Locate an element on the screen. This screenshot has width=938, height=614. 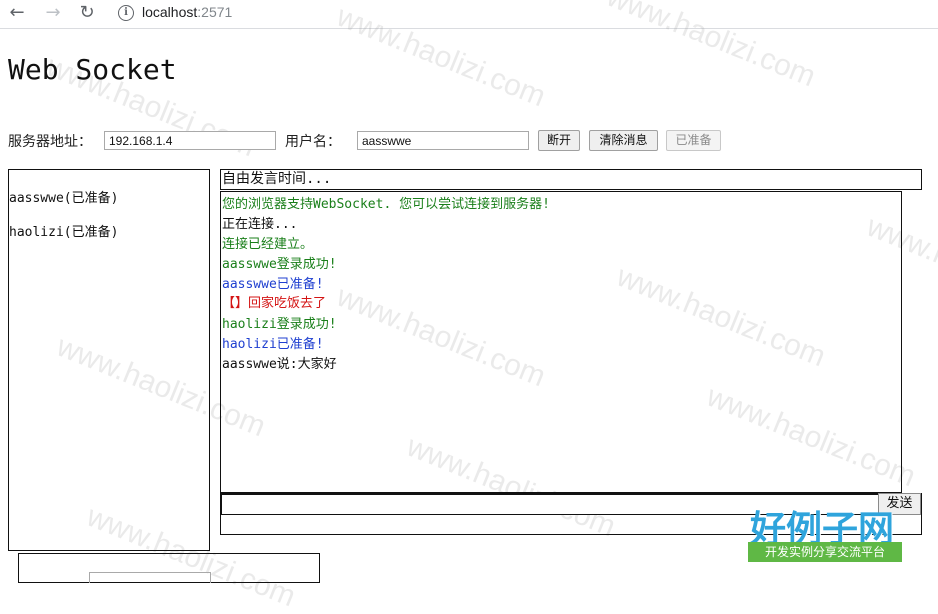
message-line: 【】回家吃饭去了 is located at coordinates (274, 301).